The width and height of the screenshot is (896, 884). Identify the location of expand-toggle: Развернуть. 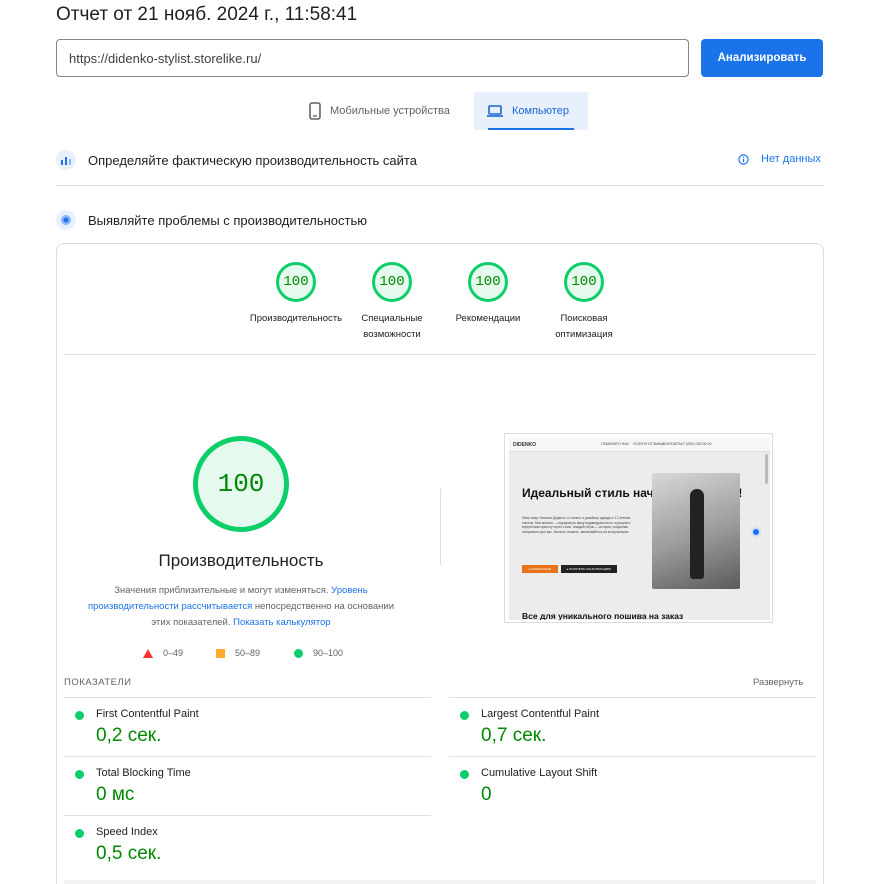
(778, 682).